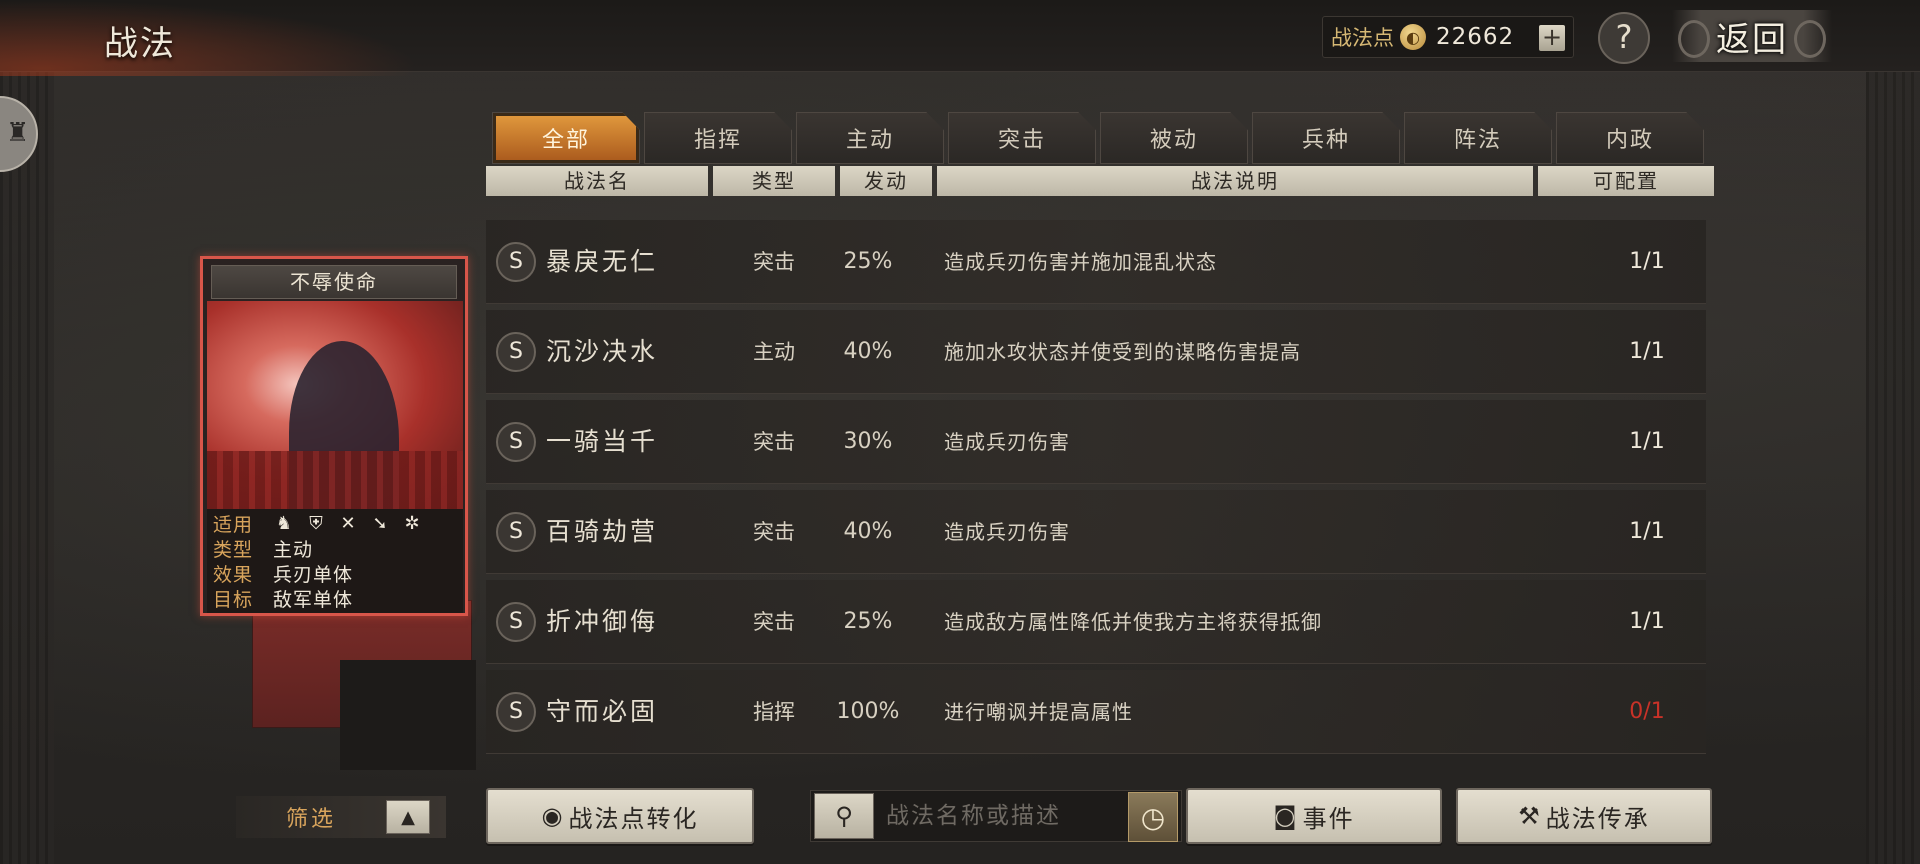 The image size is (1920, 864). I want to click on table-header: 战法名 类型 发动 战法说明 可配置, so click(1100, 181).